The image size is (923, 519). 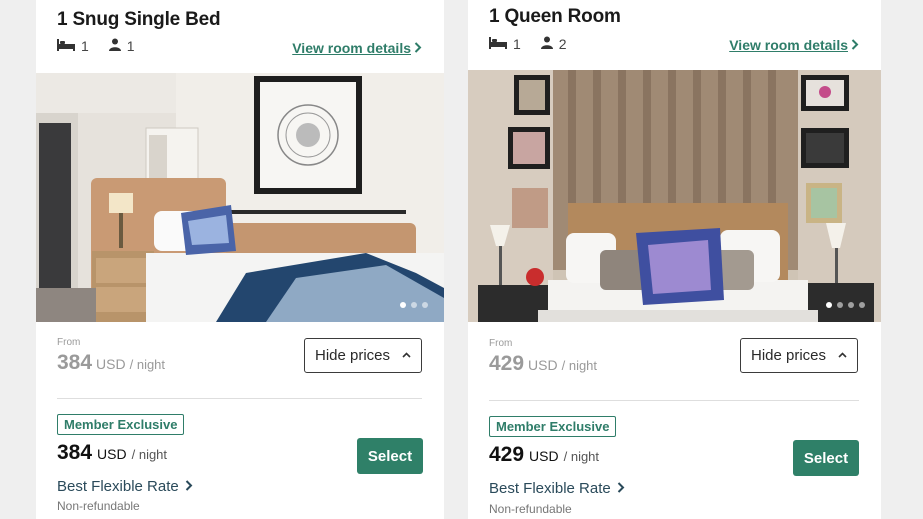 I want to click on from-price-amount: 429, so click(x=507, y=363).